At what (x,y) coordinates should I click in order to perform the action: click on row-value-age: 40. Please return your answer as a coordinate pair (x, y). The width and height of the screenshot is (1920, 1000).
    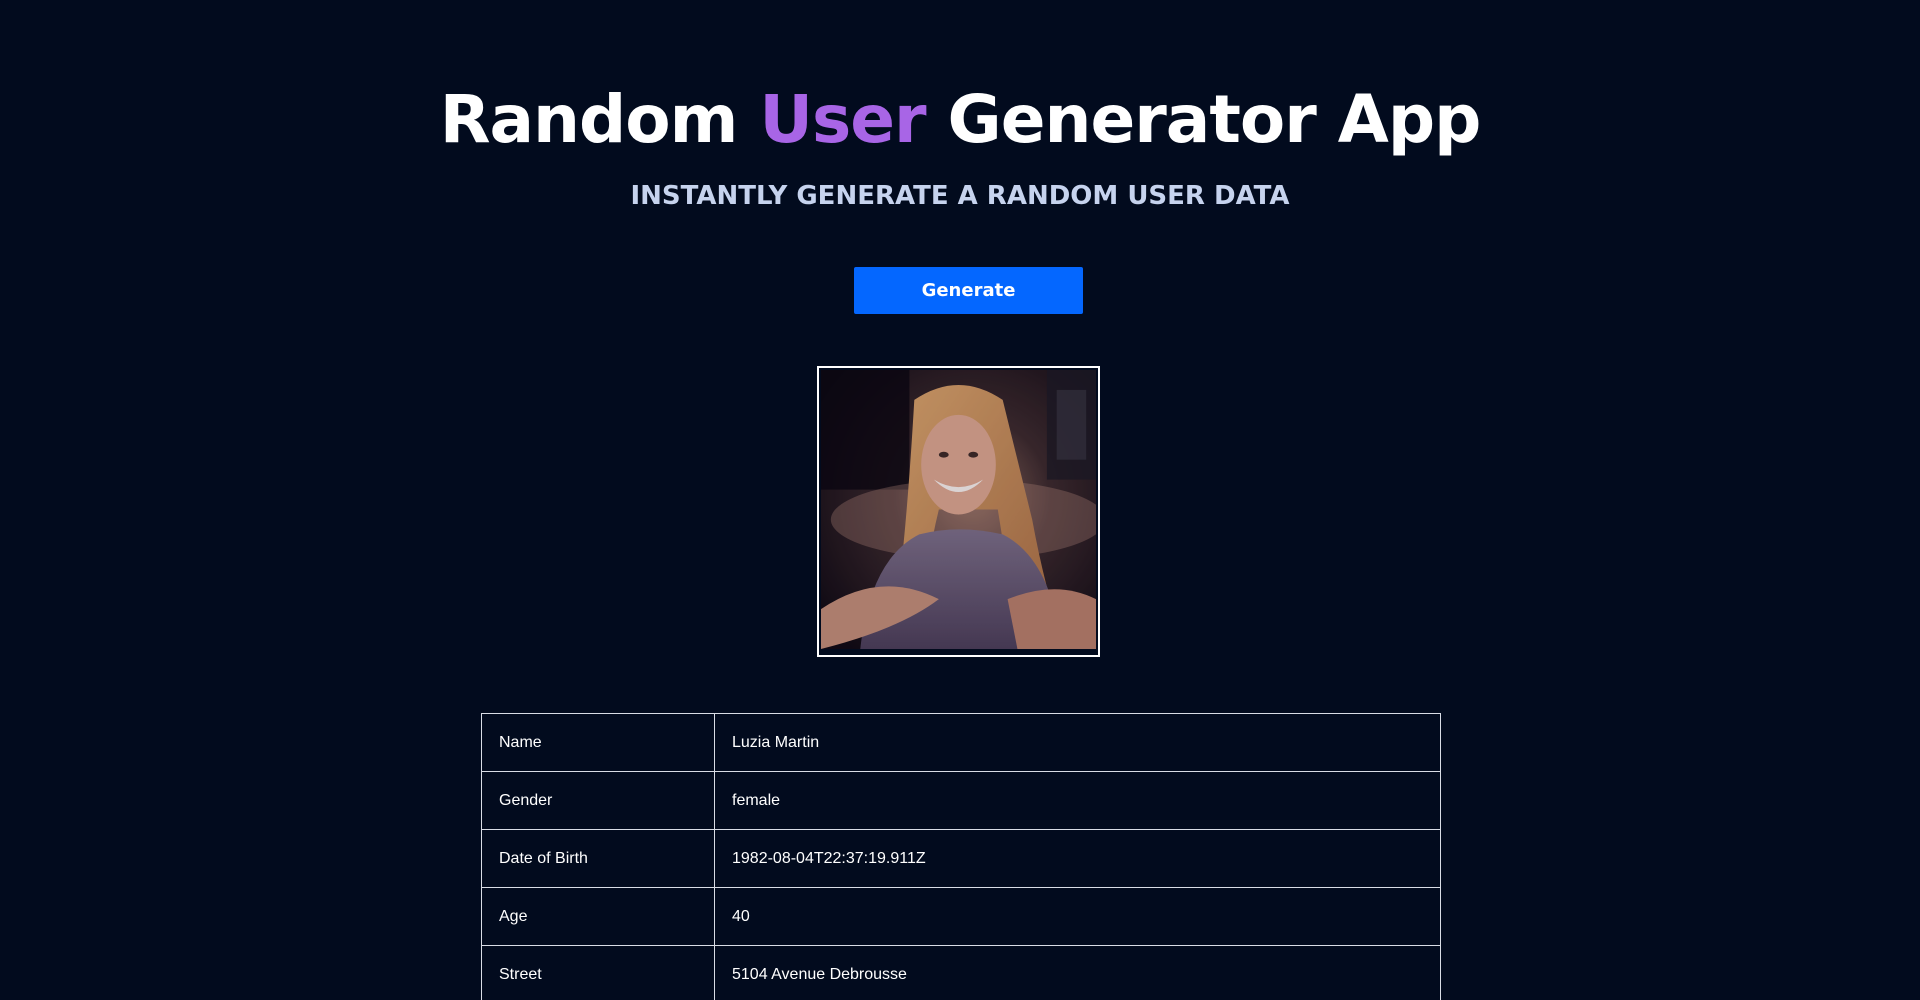
    Looking at the image, I should click on (1077, 916).